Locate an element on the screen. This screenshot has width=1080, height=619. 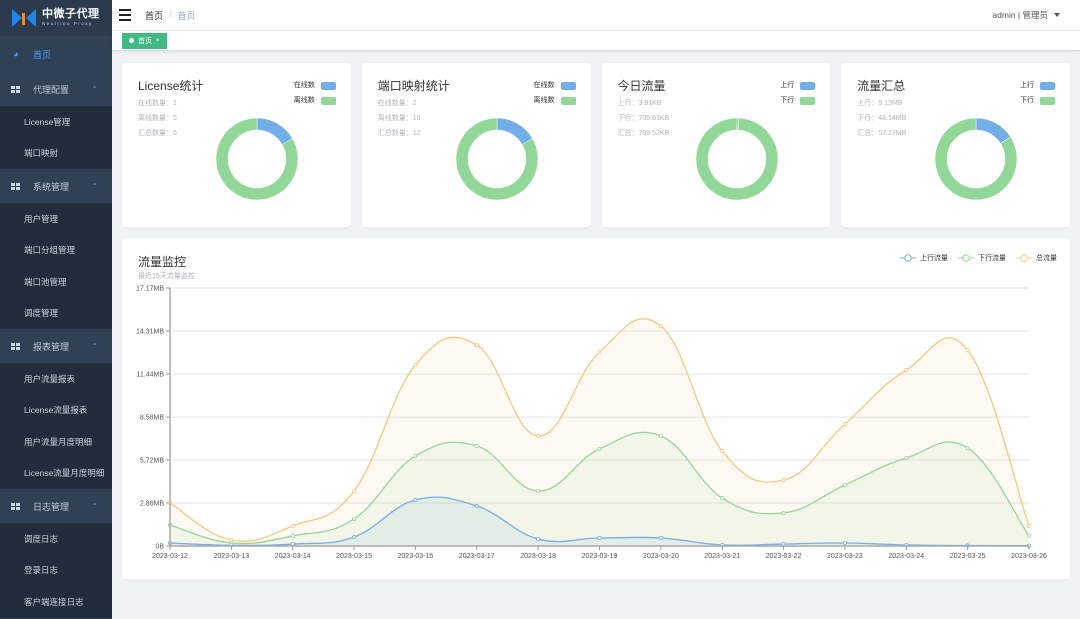
sidebar-group-2: 报表管理 ⌃ is located at coordinates (56, 346).